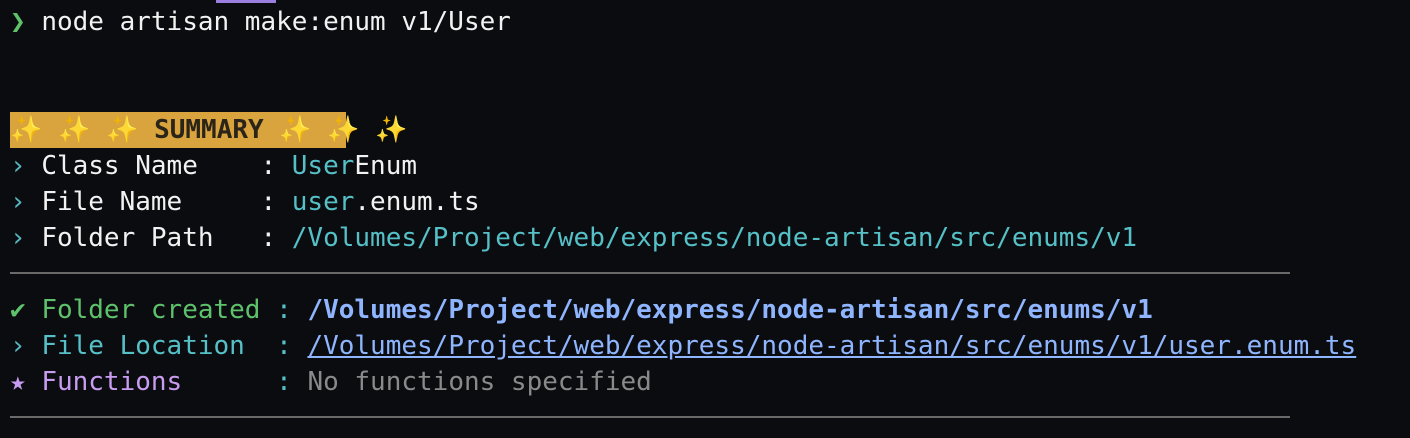 The width and height of the screenshot is (1410, 438). What do you see at coordinates (18, 22) in the screenshot?
I see `prompt-chevron-icon: ❯` at bounding box center [18, 22].